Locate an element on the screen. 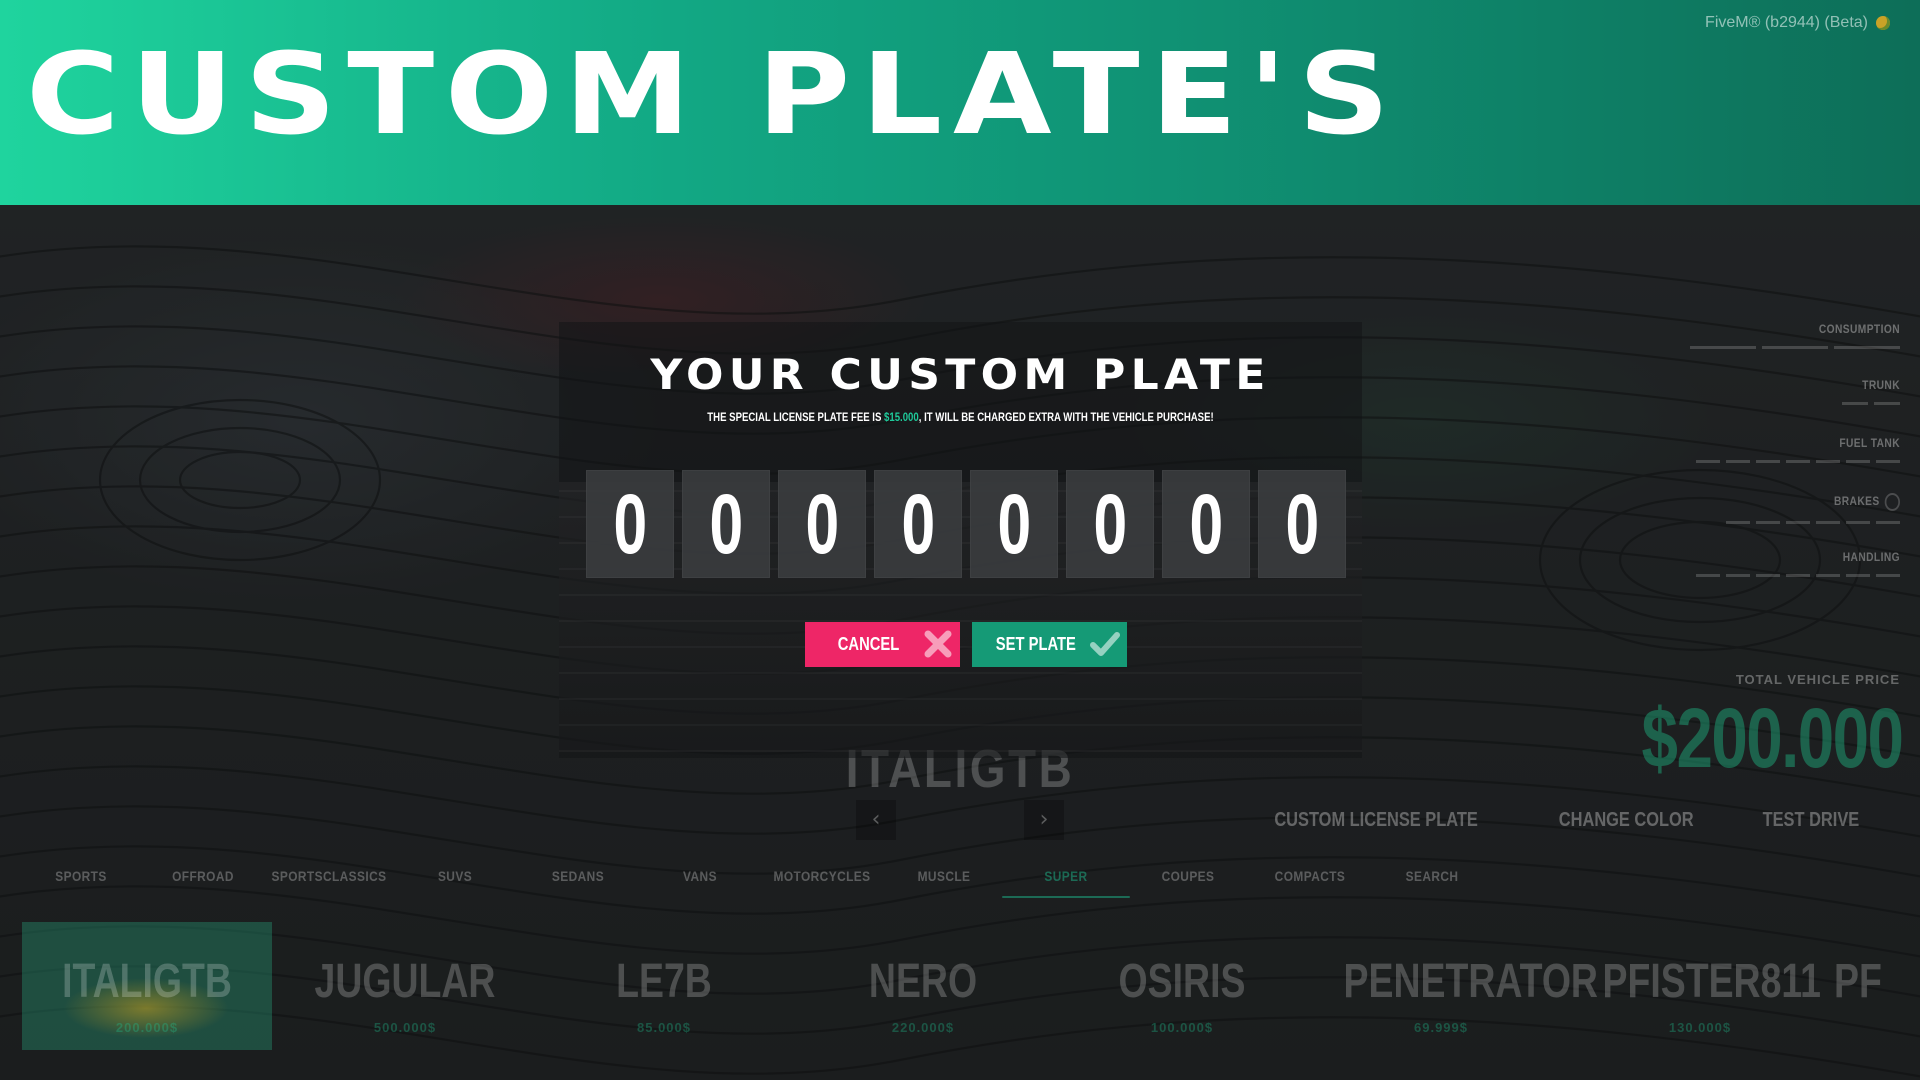 This screenshot has height=1080, width=1920. vehicle-card-price: 220.000$ is located at coordinates (923, 1027).